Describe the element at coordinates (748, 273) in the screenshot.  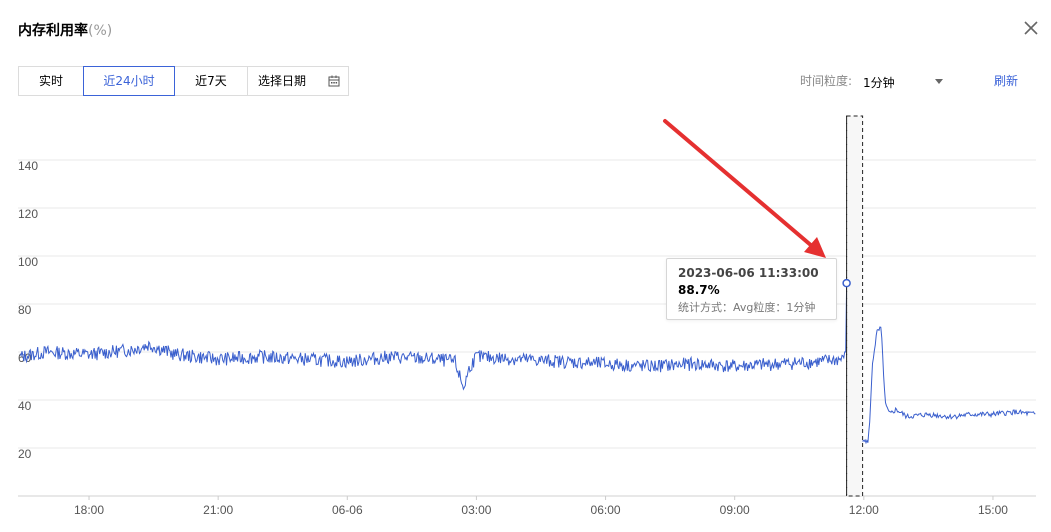
I see `tooltip-time: 2023-06-06 11:33:00` at that location.